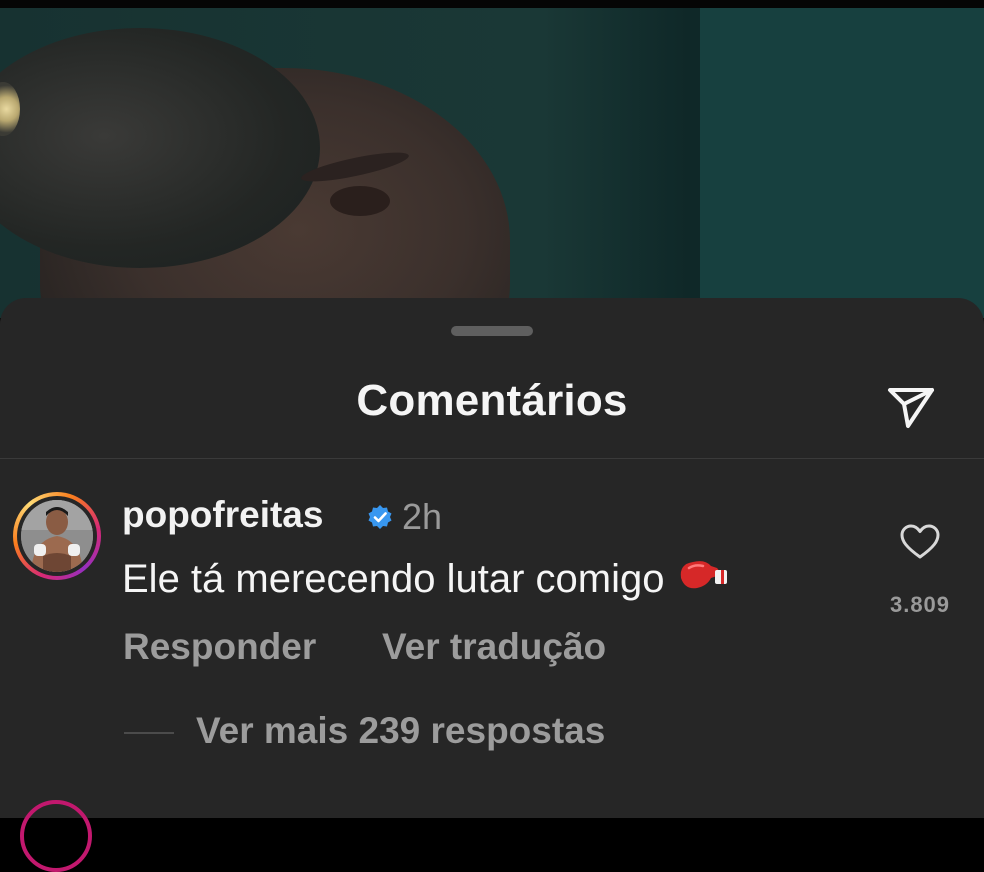  I want to click on like-count: 3.809, so click(920, 604).